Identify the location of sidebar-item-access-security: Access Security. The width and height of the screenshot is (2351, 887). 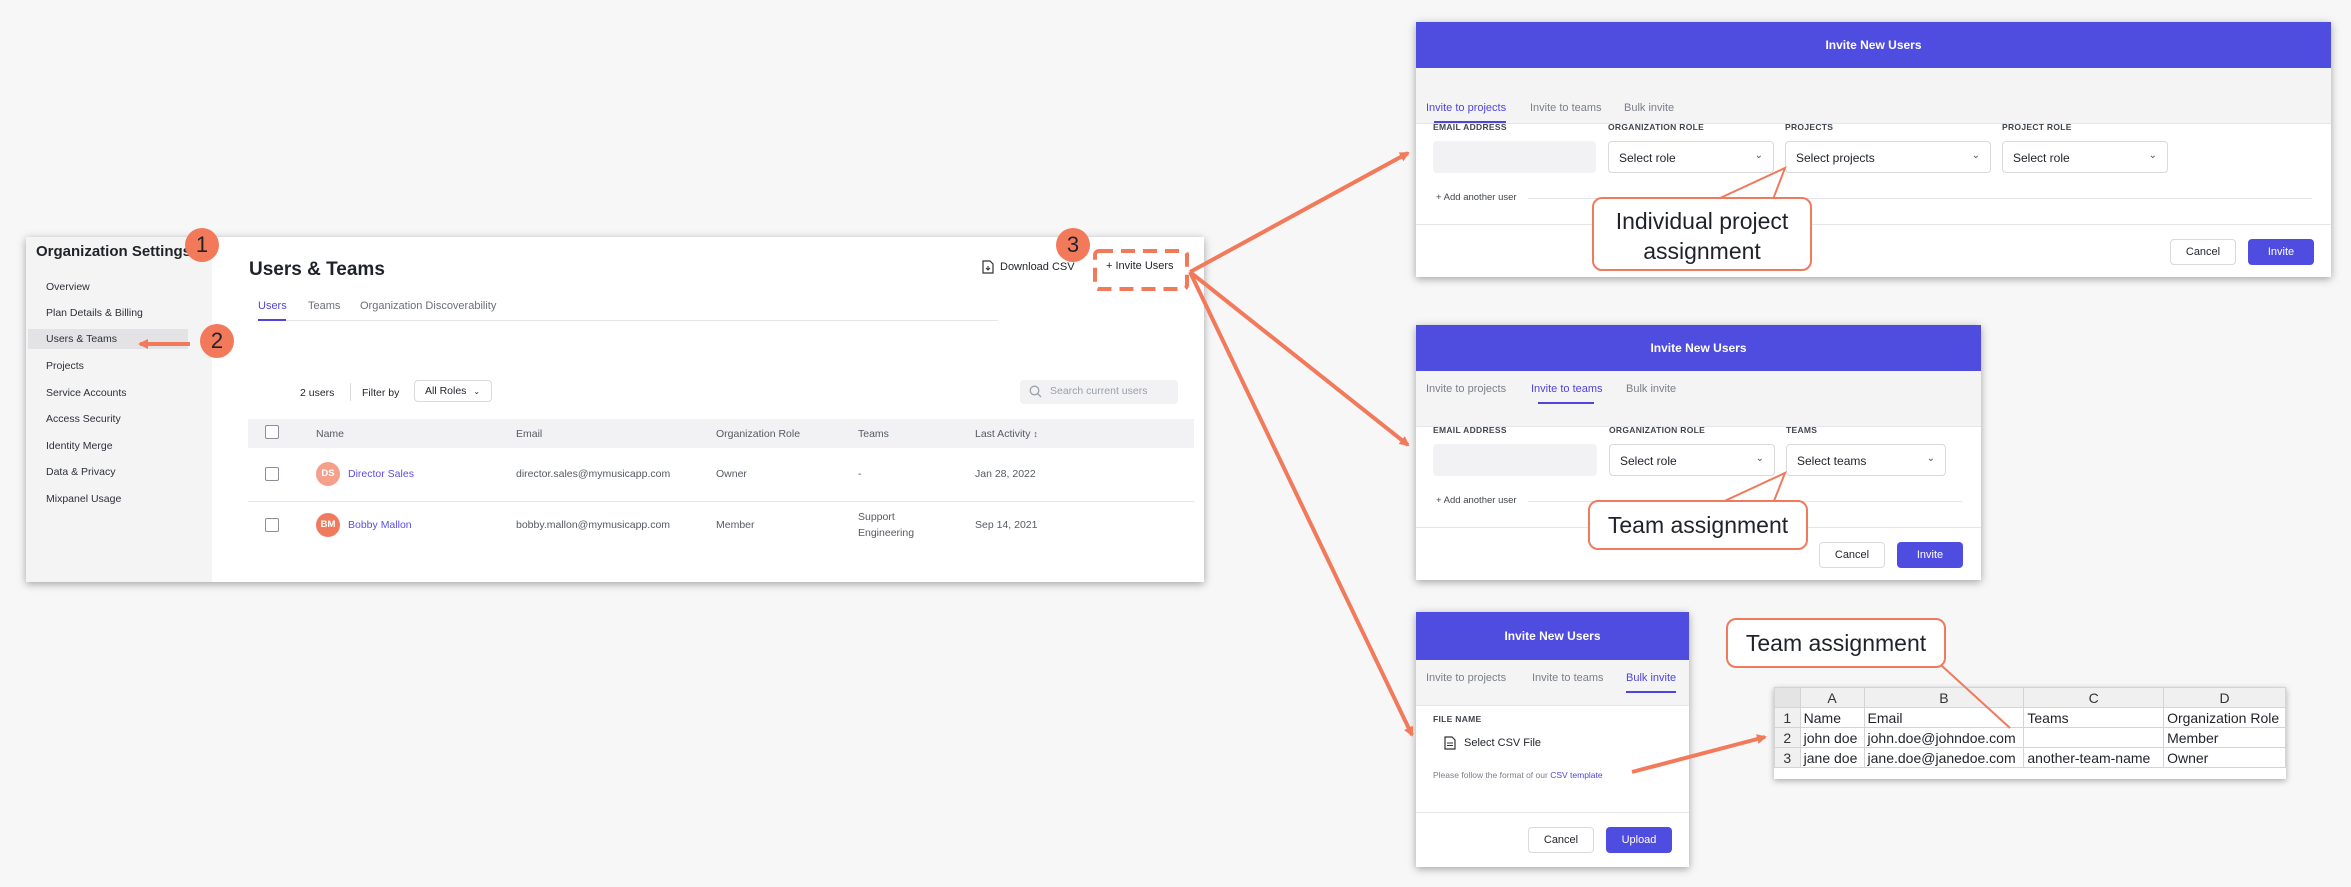
(83, 419).